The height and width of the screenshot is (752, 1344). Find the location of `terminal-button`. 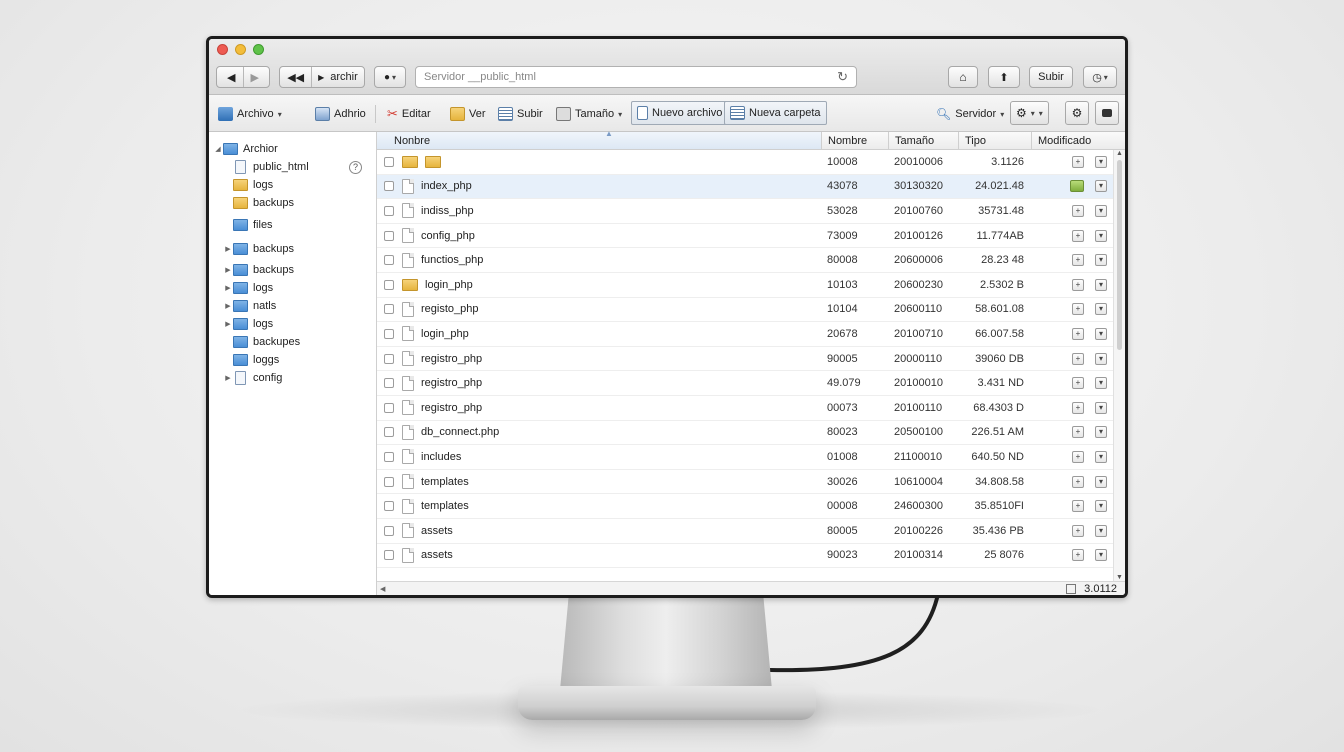

terminal-button is located at coordinates (1107, 113).